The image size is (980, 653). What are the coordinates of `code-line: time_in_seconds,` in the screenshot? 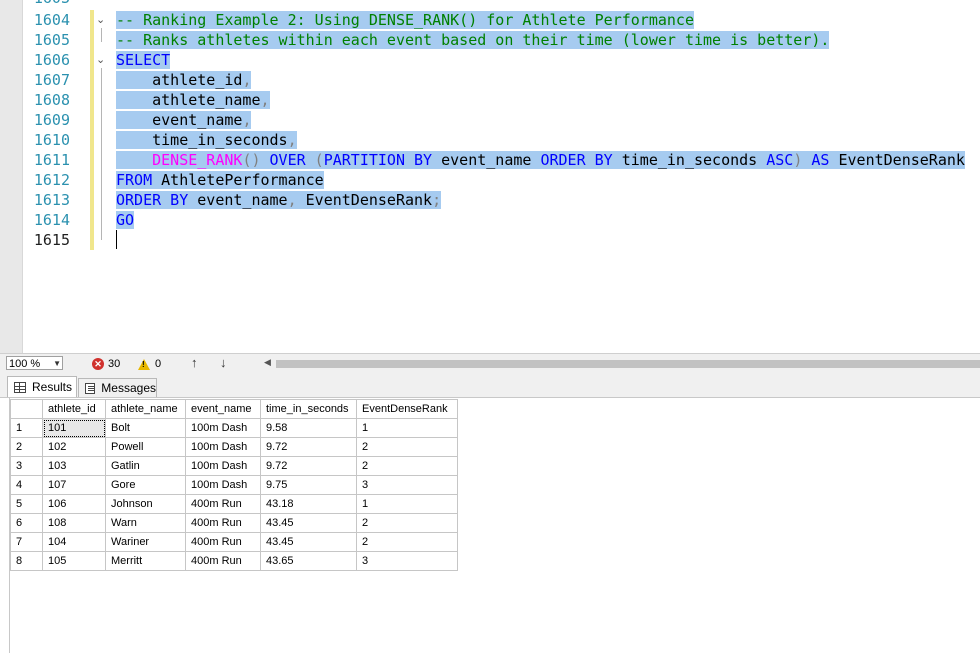 It's located at (206, 140).